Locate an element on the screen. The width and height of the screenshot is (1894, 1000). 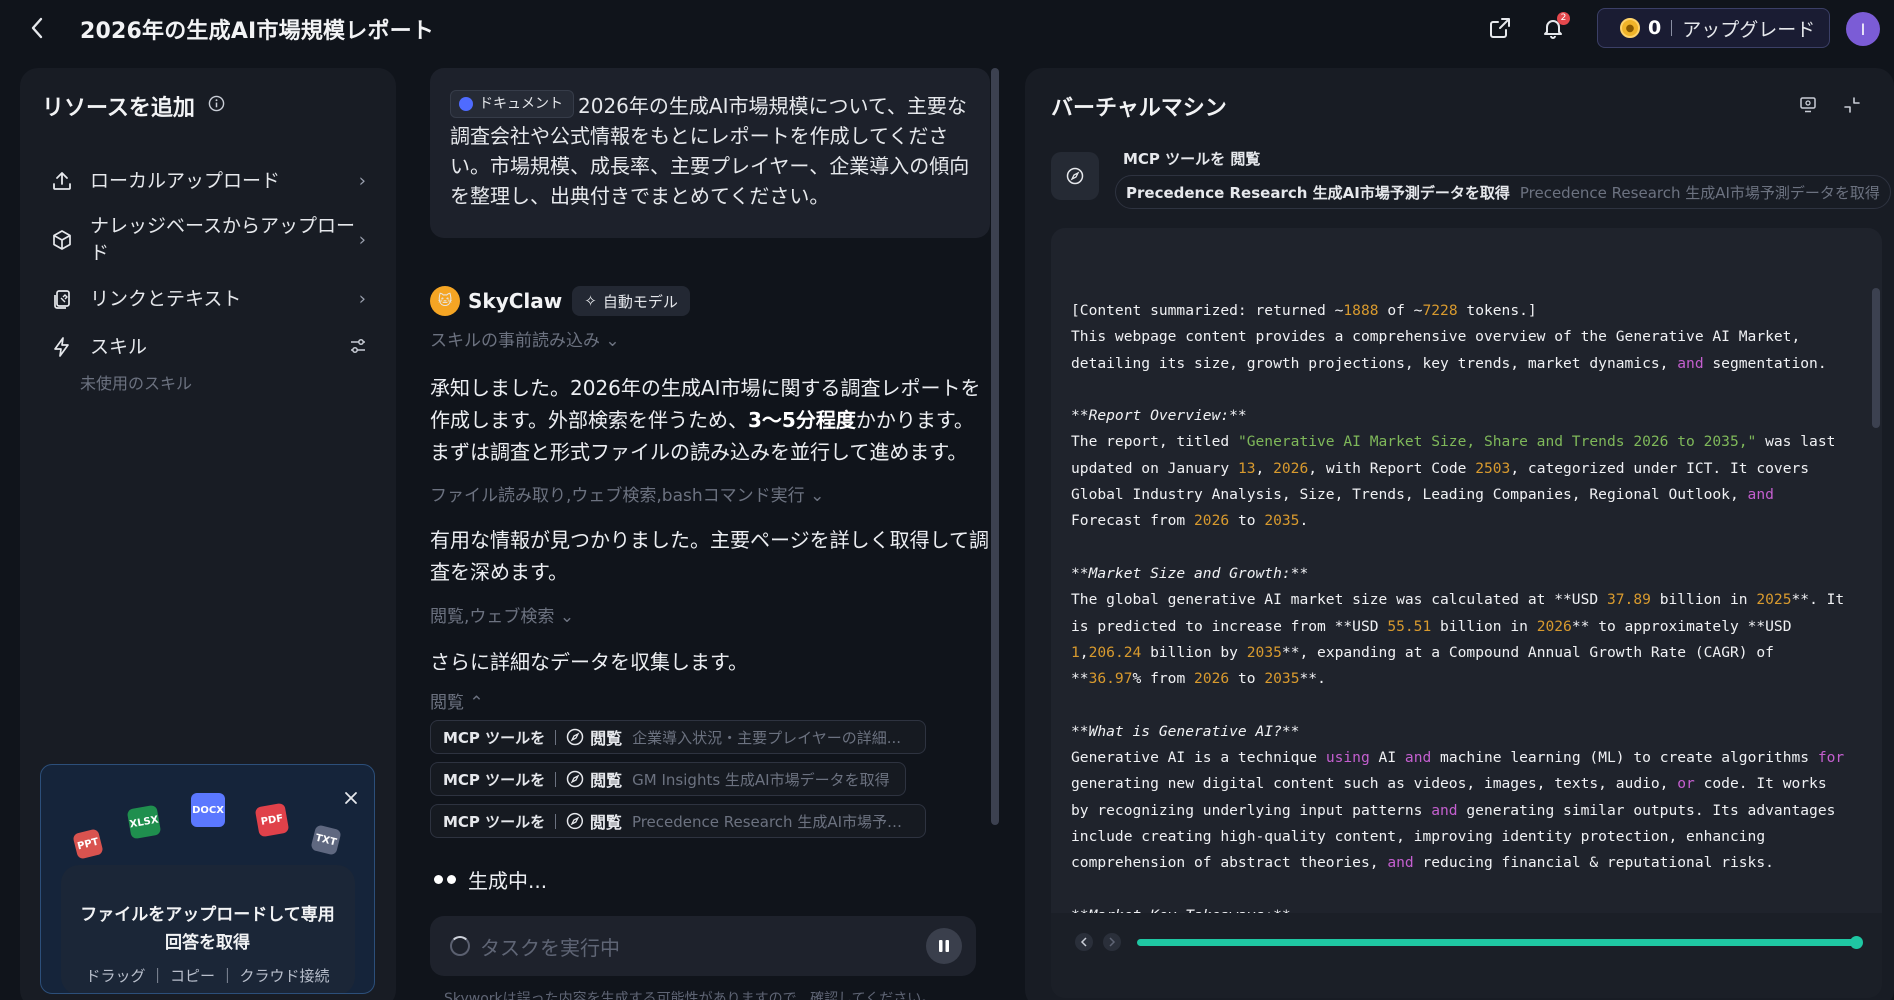
settings-sliders-icon is located at coordinates (358, 348).